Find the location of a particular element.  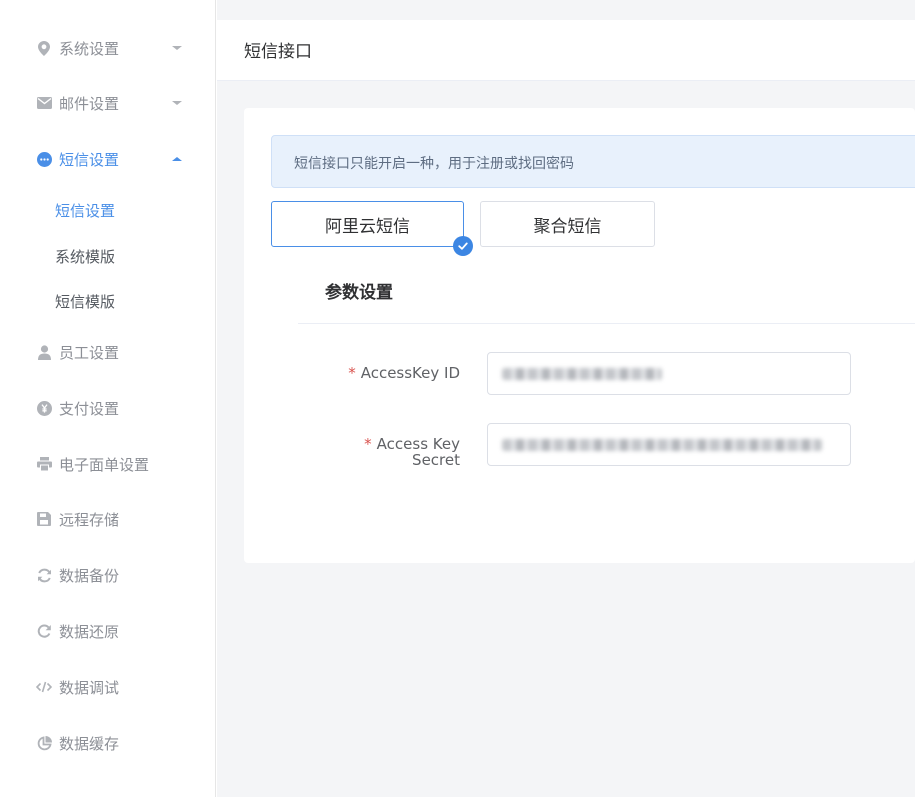

sidebar-item-payment-settings: 支付设置 is located at coordinates (107, 408).